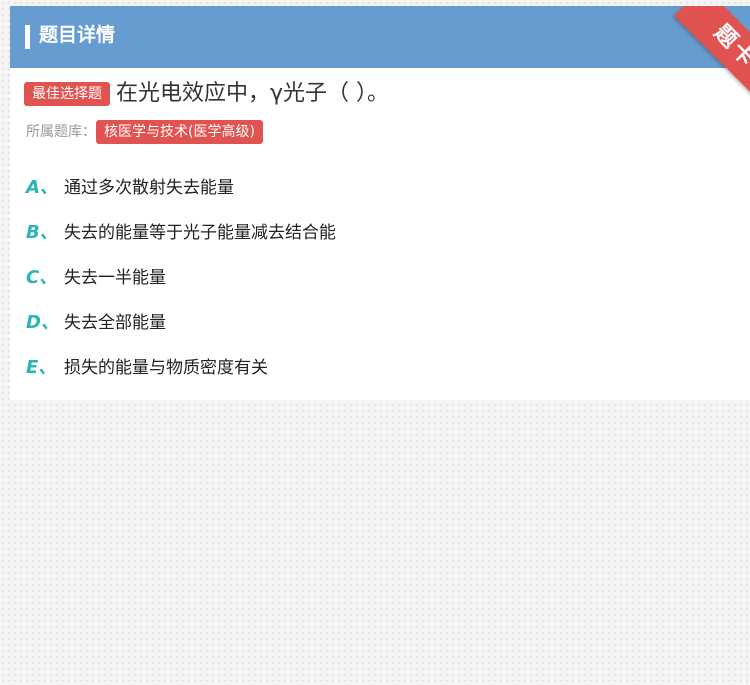 The image size is (750, 685). I want to click on option-c: C、 失去一半能量, so click(376, 284).